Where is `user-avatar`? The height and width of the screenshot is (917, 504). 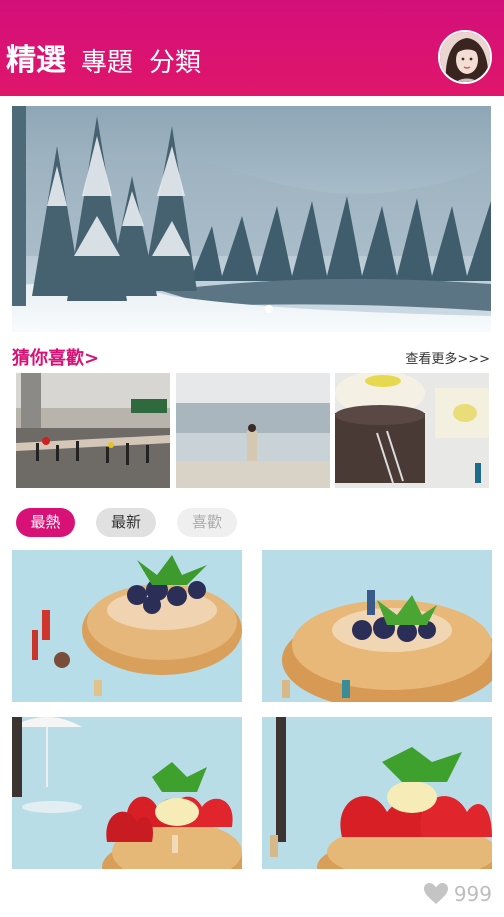 user-avatar is located at coordinates (465, 57).